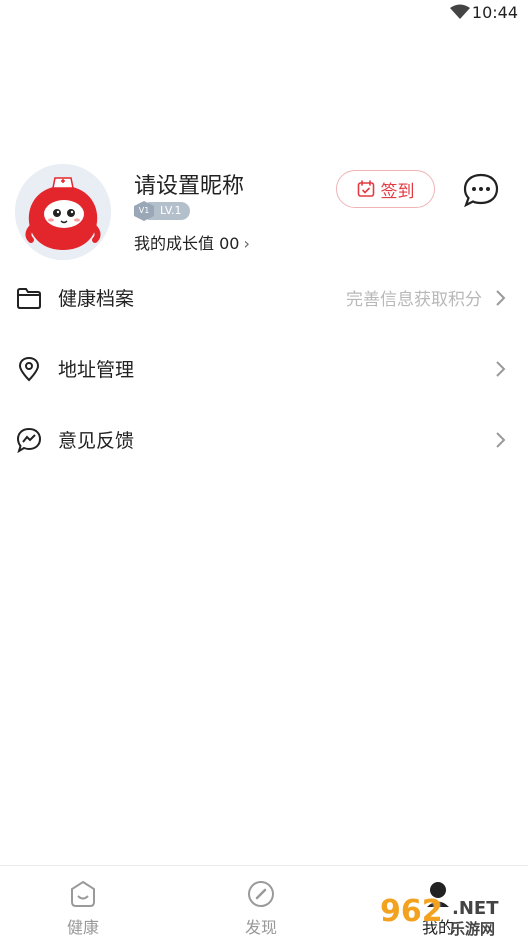 The image size is (528, 946). What do you see at coordinates (246, 243) in the screenshot?
I see `chevron-right-icon: ›` at bounding box center [246, 243].